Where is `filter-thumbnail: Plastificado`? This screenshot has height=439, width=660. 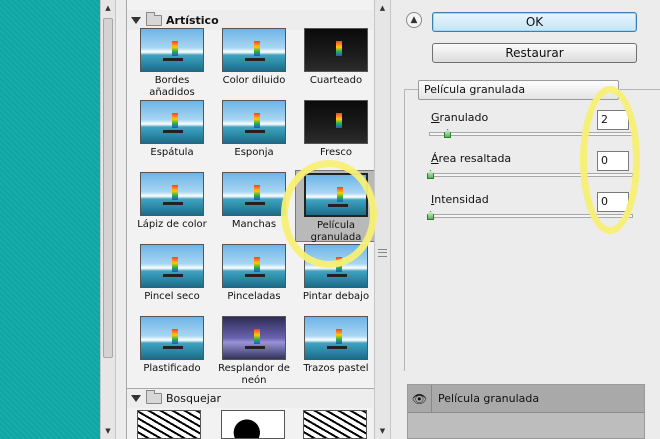
filter-thumbnail: Plastificado is located at coordinates (172, 350).